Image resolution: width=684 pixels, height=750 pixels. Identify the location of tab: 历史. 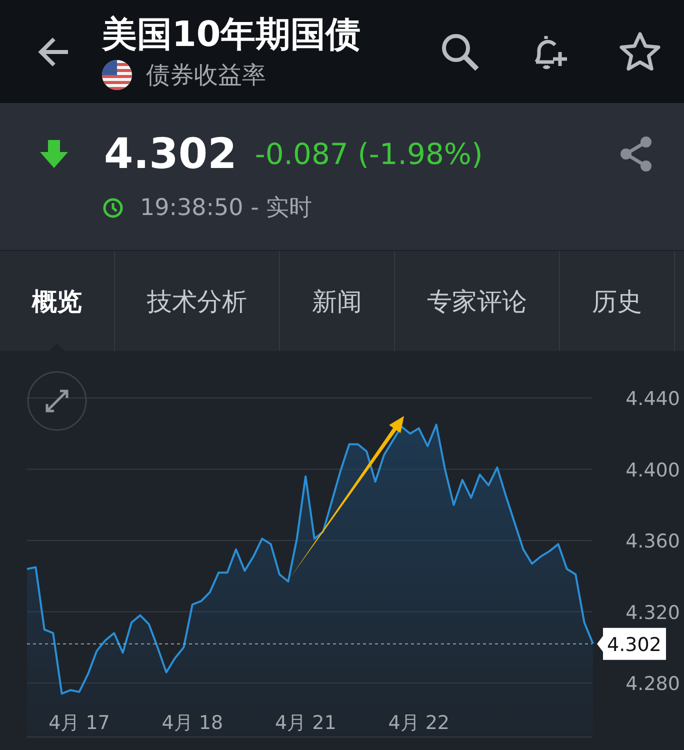
(617, 301).